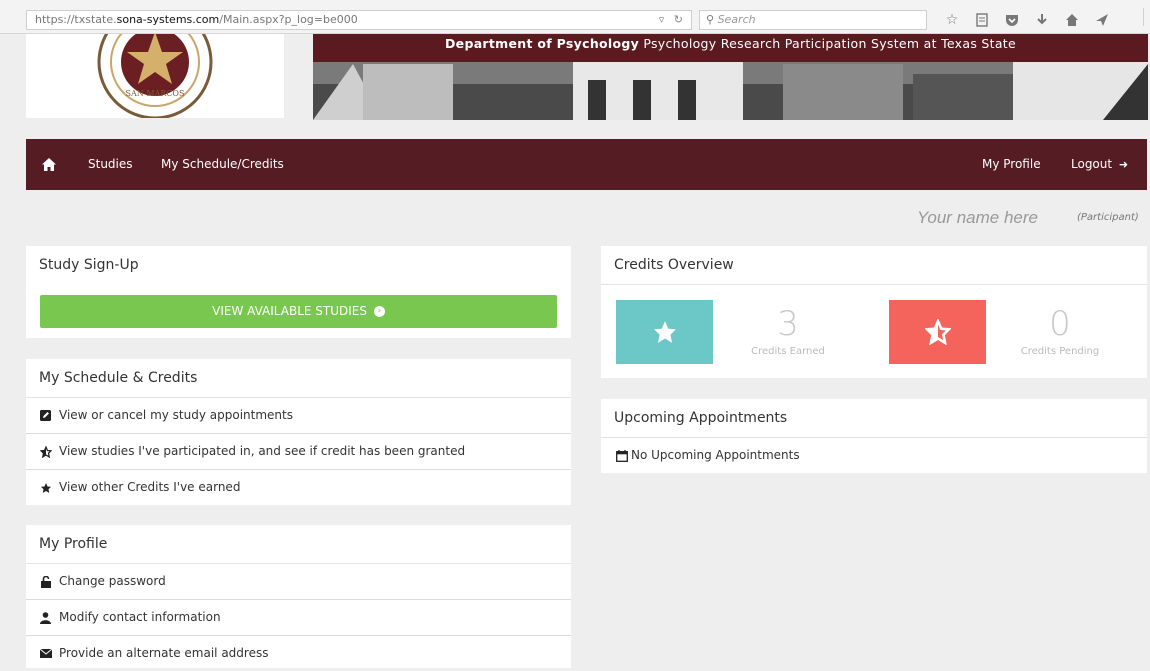 This screenshot has width=1150, height=671. Describe the element at coordinates (110, 164) in the screenshot. I see `nav-studies: Studies` at that location.